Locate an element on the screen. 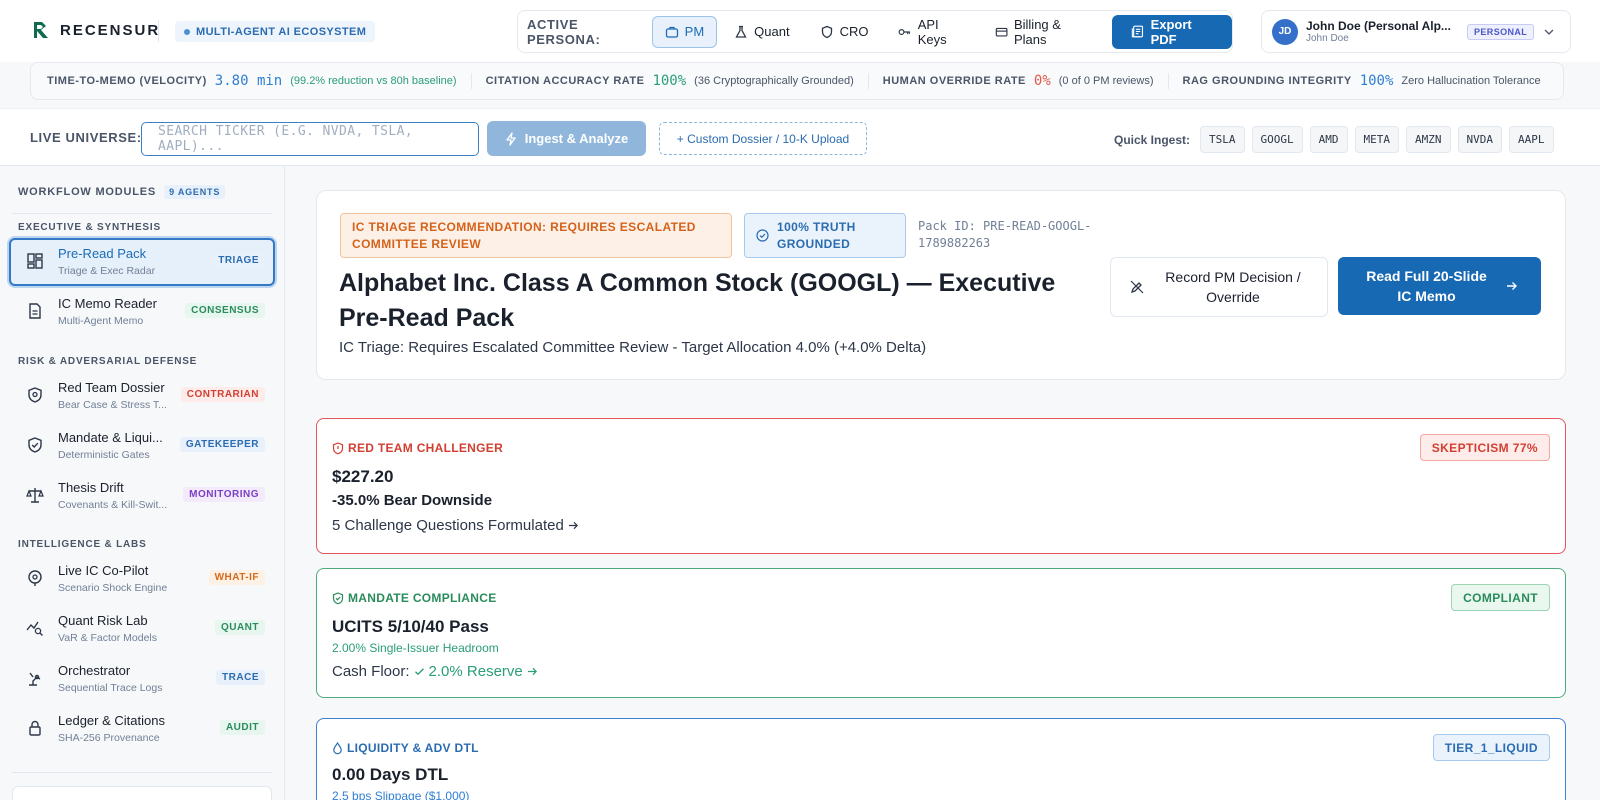 The image size is (1600, 800). record-decision-label: Record PM Decision / Override is located at coordinates (1233, 287).